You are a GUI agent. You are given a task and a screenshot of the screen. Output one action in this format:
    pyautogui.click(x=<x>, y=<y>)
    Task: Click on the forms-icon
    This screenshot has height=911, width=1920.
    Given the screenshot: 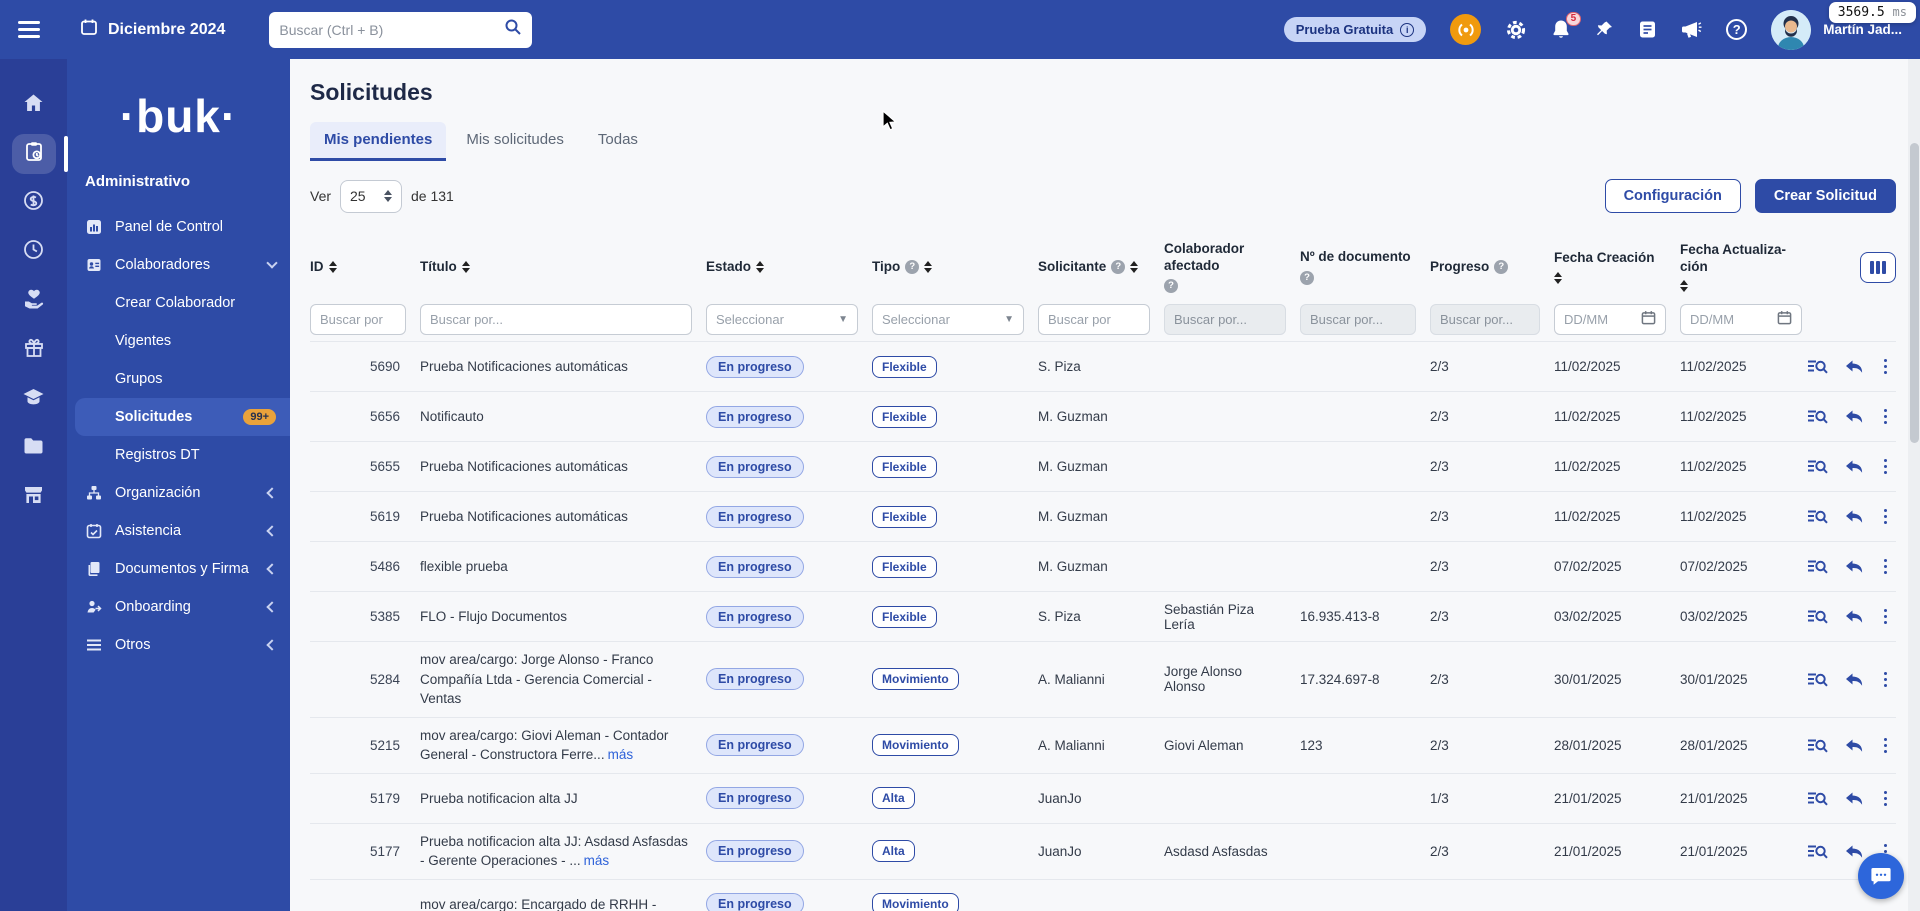 What is the action you would take?
    pyautogui.click(x=1647, y=29)
    